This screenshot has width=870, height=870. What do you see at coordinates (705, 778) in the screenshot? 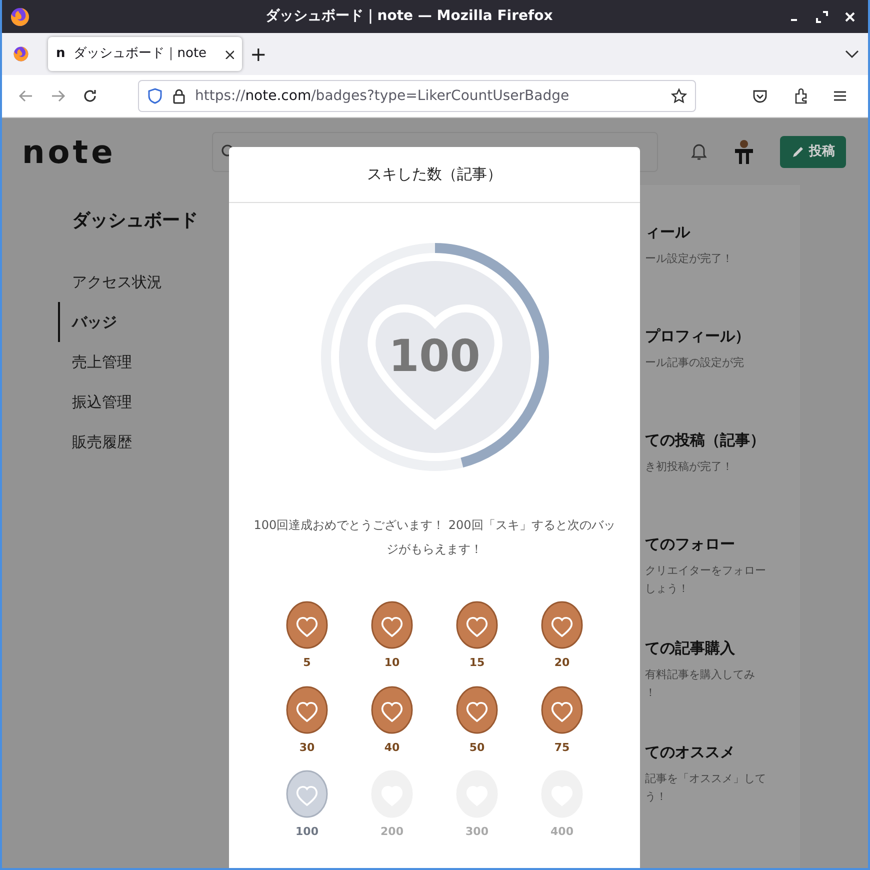
I see `badge-description: 記事を「オススメ」して` at bounding box center [705, 778].